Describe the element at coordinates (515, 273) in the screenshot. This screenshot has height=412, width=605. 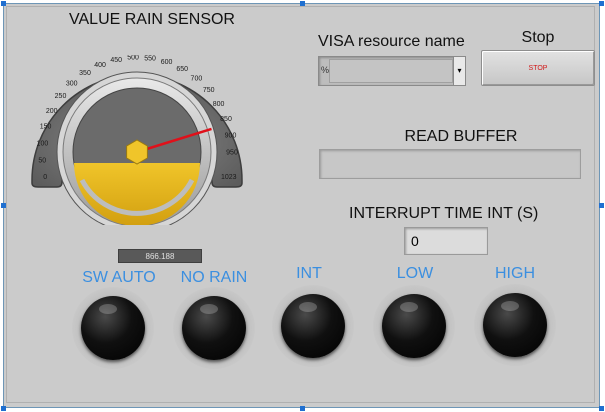
I see `indicator-label-high: HIGH` at that location.